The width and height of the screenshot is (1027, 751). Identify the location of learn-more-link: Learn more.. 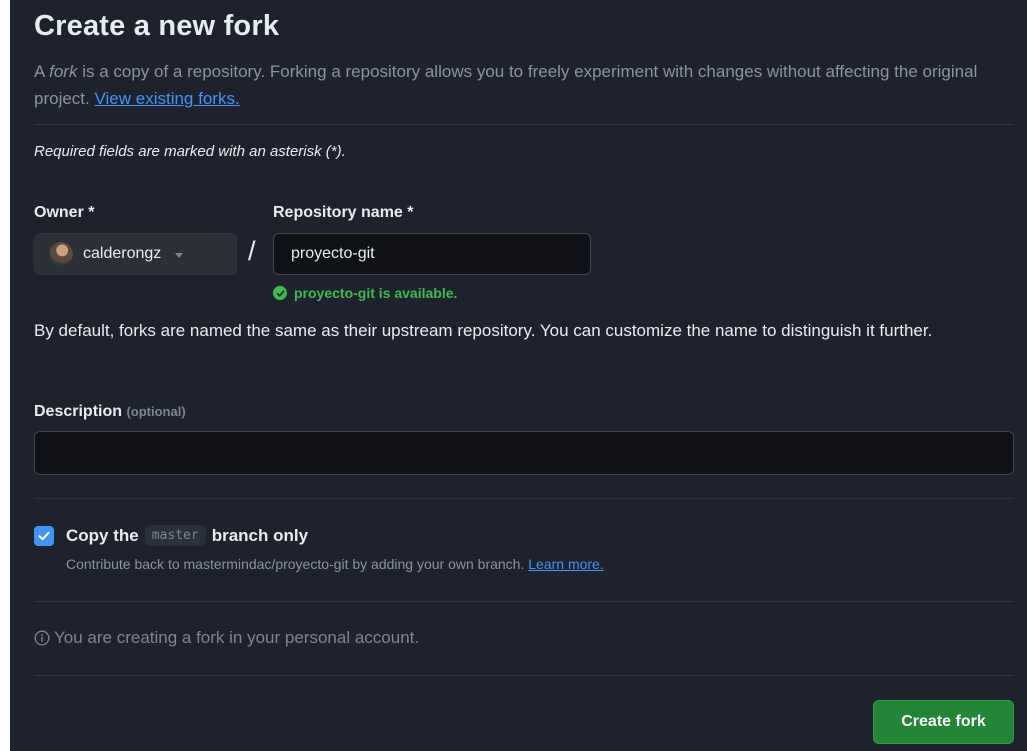
(565, 564).